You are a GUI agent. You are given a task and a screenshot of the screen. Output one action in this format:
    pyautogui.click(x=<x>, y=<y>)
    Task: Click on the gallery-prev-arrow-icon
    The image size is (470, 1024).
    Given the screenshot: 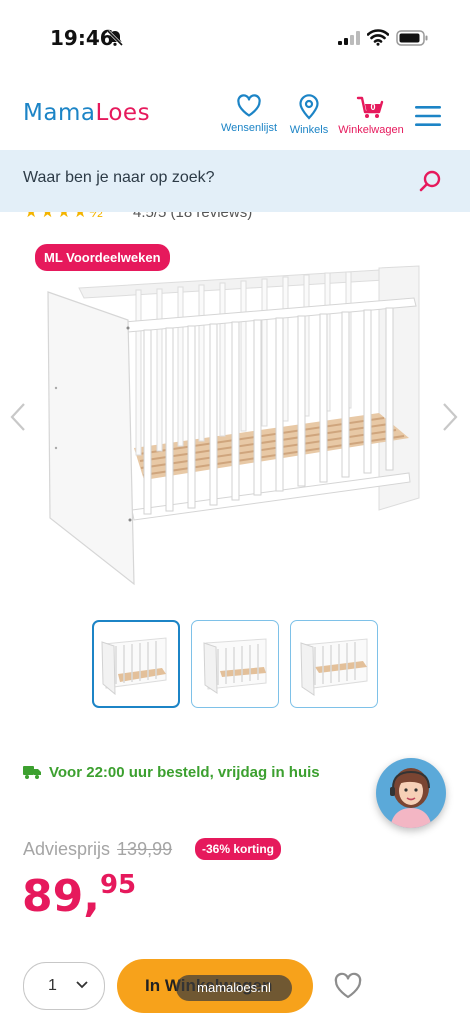 What is the action you would take?
    pyautogui.click(x=18, y=417)
    